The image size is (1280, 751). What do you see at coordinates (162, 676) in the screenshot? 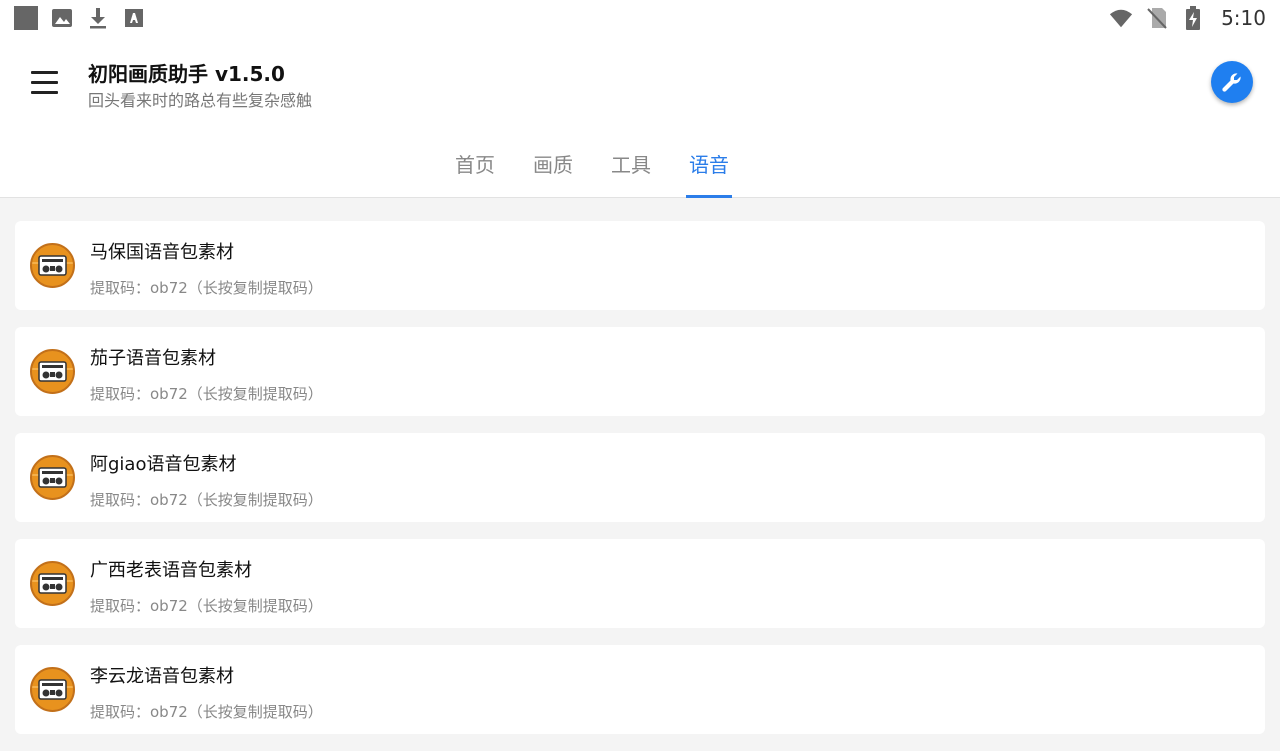
I see `item-title: 李云龙语音包素材` at bounding box center [162, 676].